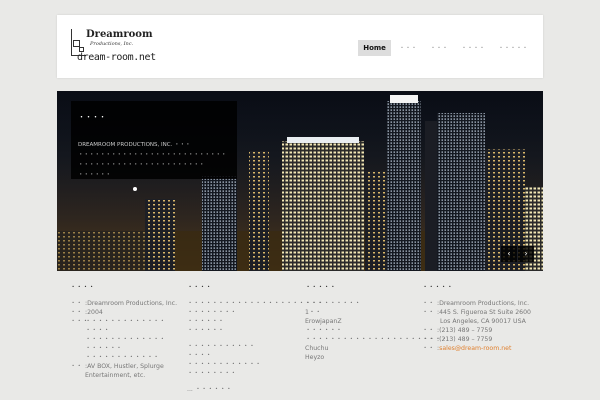 This screenshot has height=400, width=600. What do you see at coordinates (376, 339) in the screenshot?
I see `works-line: ・・・・・・・・・・・・・・・・・・・・・・・` at bounding box center [376, 339].